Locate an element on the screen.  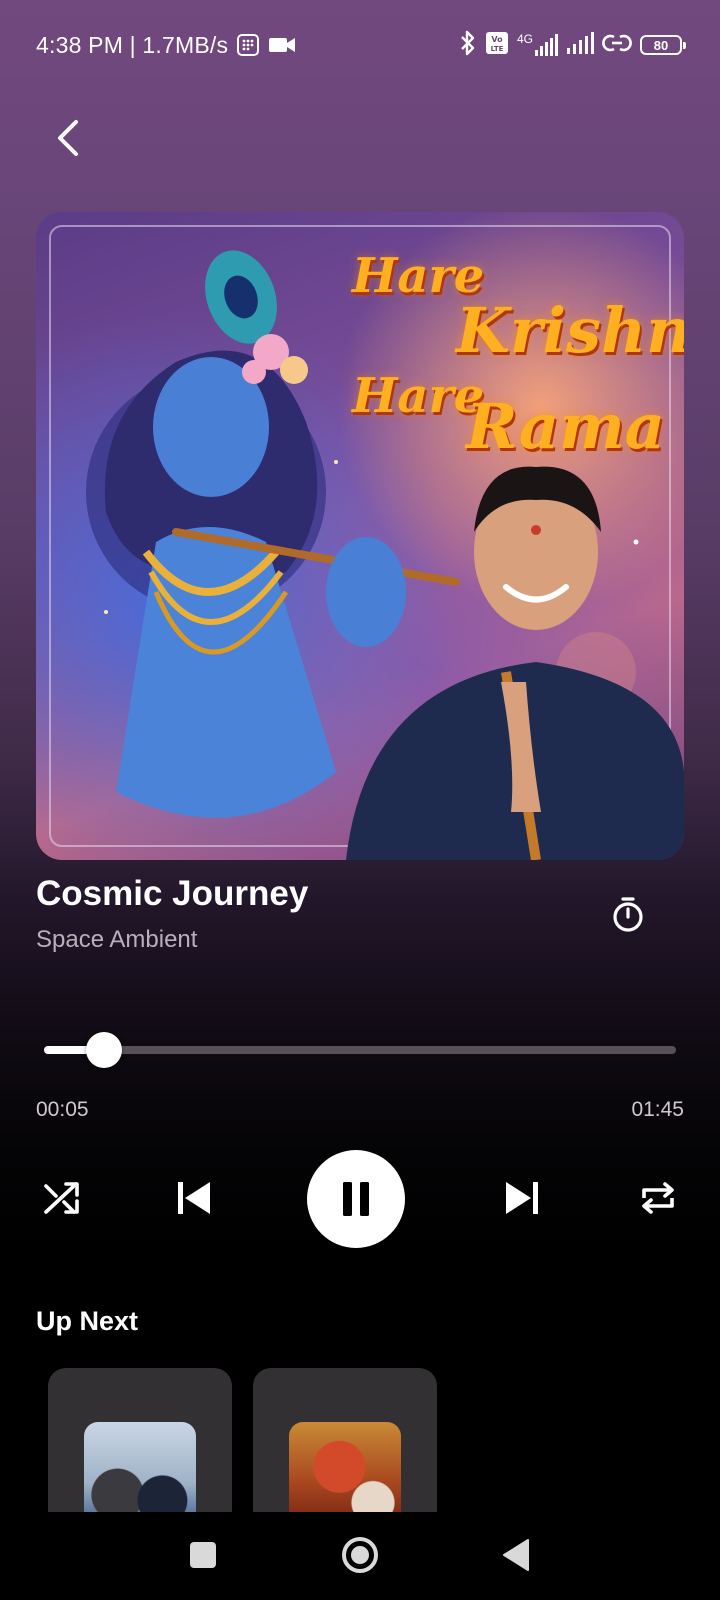
album-art-text-hare-1: Hare is located at coordinates (418, 276).